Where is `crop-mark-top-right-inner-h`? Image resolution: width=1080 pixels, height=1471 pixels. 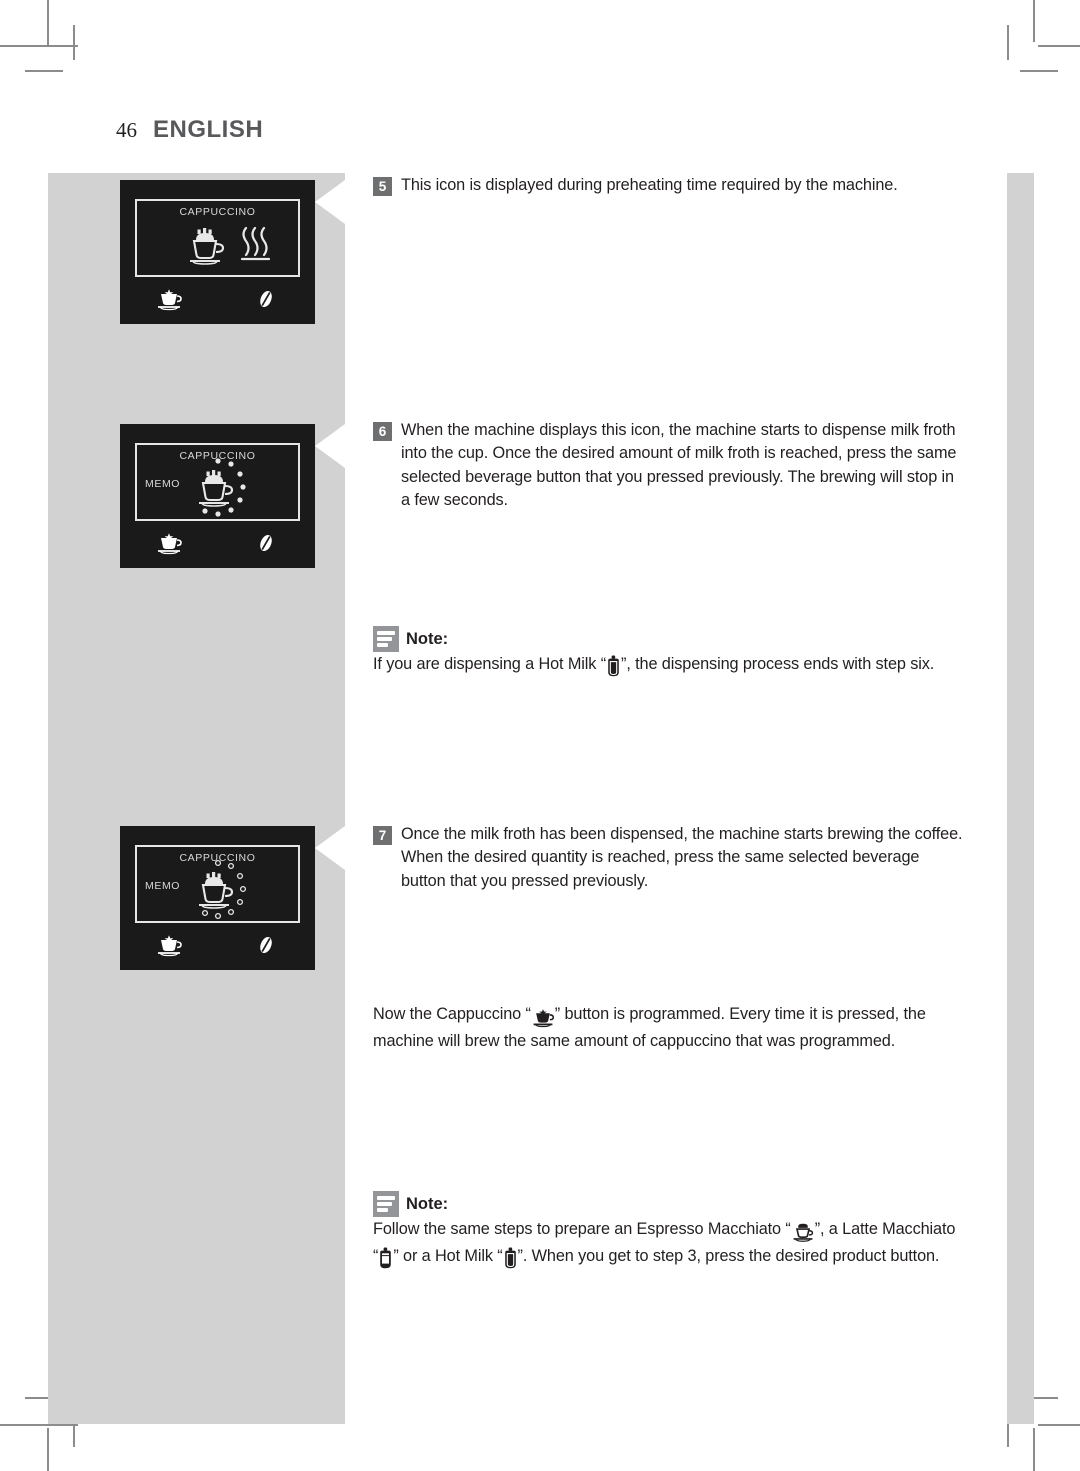
crop-mark-top-right-inner-h is located at coordinates (1039, 71).